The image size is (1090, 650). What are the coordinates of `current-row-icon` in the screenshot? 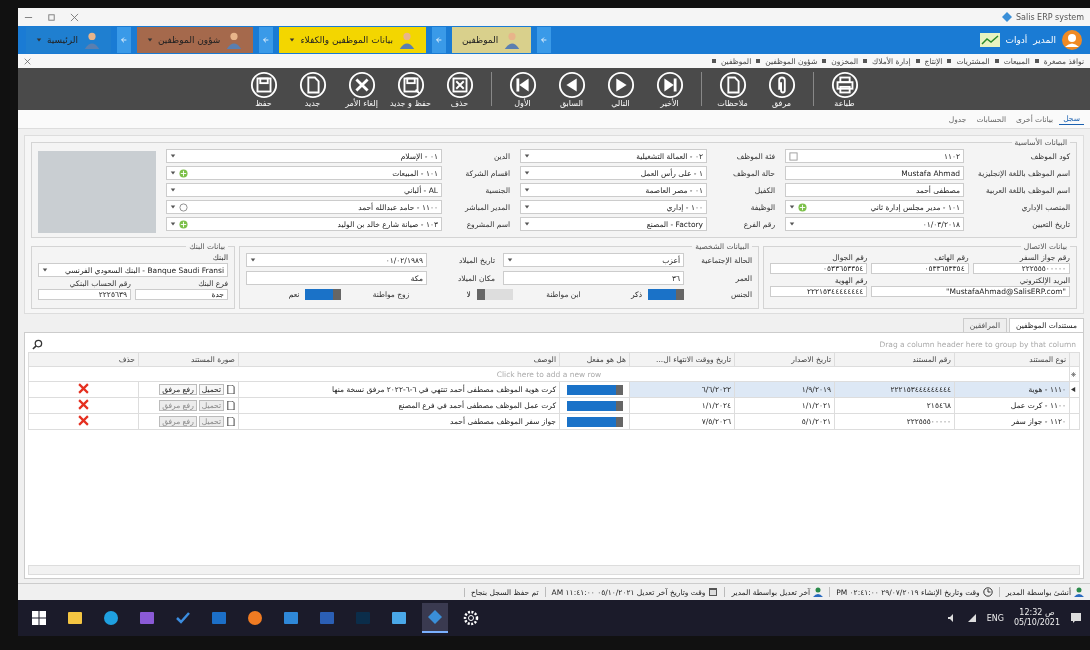 It's located at (1073, 389).